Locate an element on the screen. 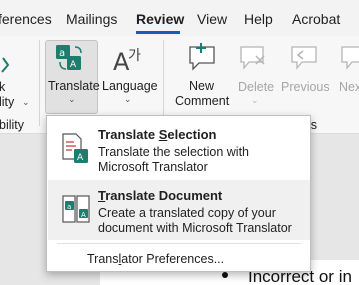 Image resolution: width=359 pixels, height=285 pixels. delete-comment-icon is located at coordinates (253, 58).